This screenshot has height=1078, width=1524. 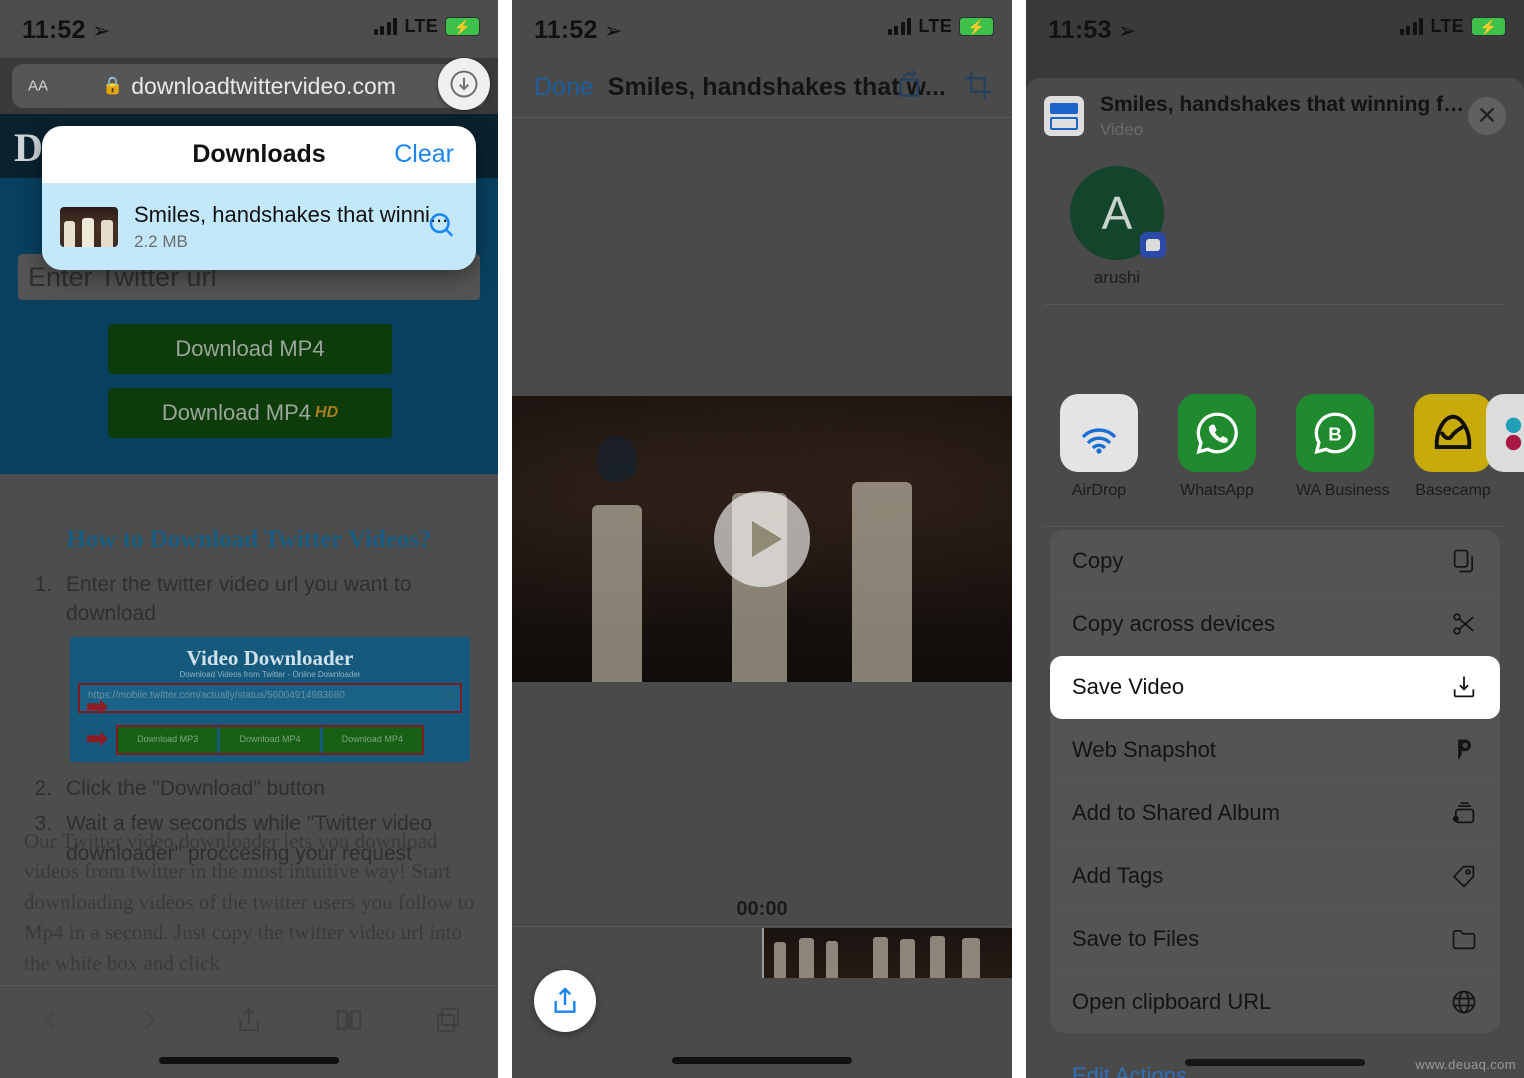 I want to click on messages-icon, so click(x=1153, y=245).